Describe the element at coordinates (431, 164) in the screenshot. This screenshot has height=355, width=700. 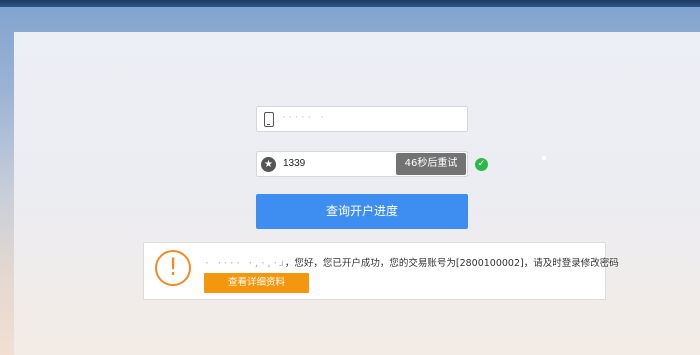
I see `resend-code-button: 46秒后重试` at that location.